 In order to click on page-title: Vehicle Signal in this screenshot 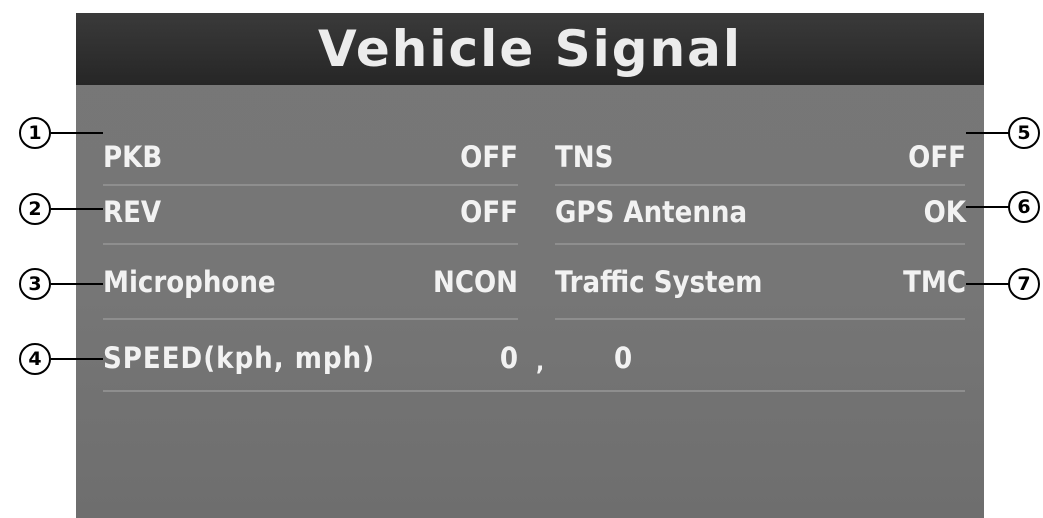, I will do `click(530, 49)`.